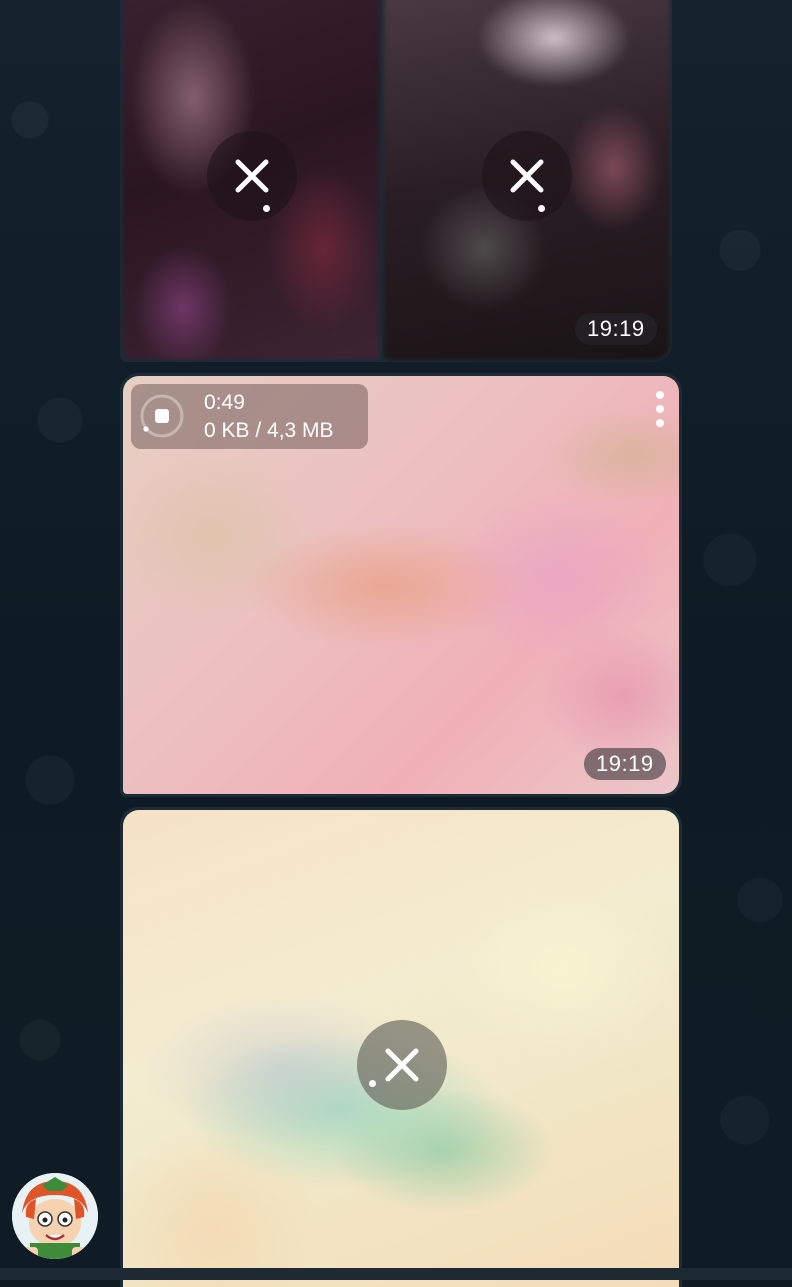 The width and height of the screenshot is (792, 1287). What do you see at coordinates (269, 430) in the screenshot?
I see `download-size-progress: 0 KB / 4,3 MB` at bounding box center [269, 430].